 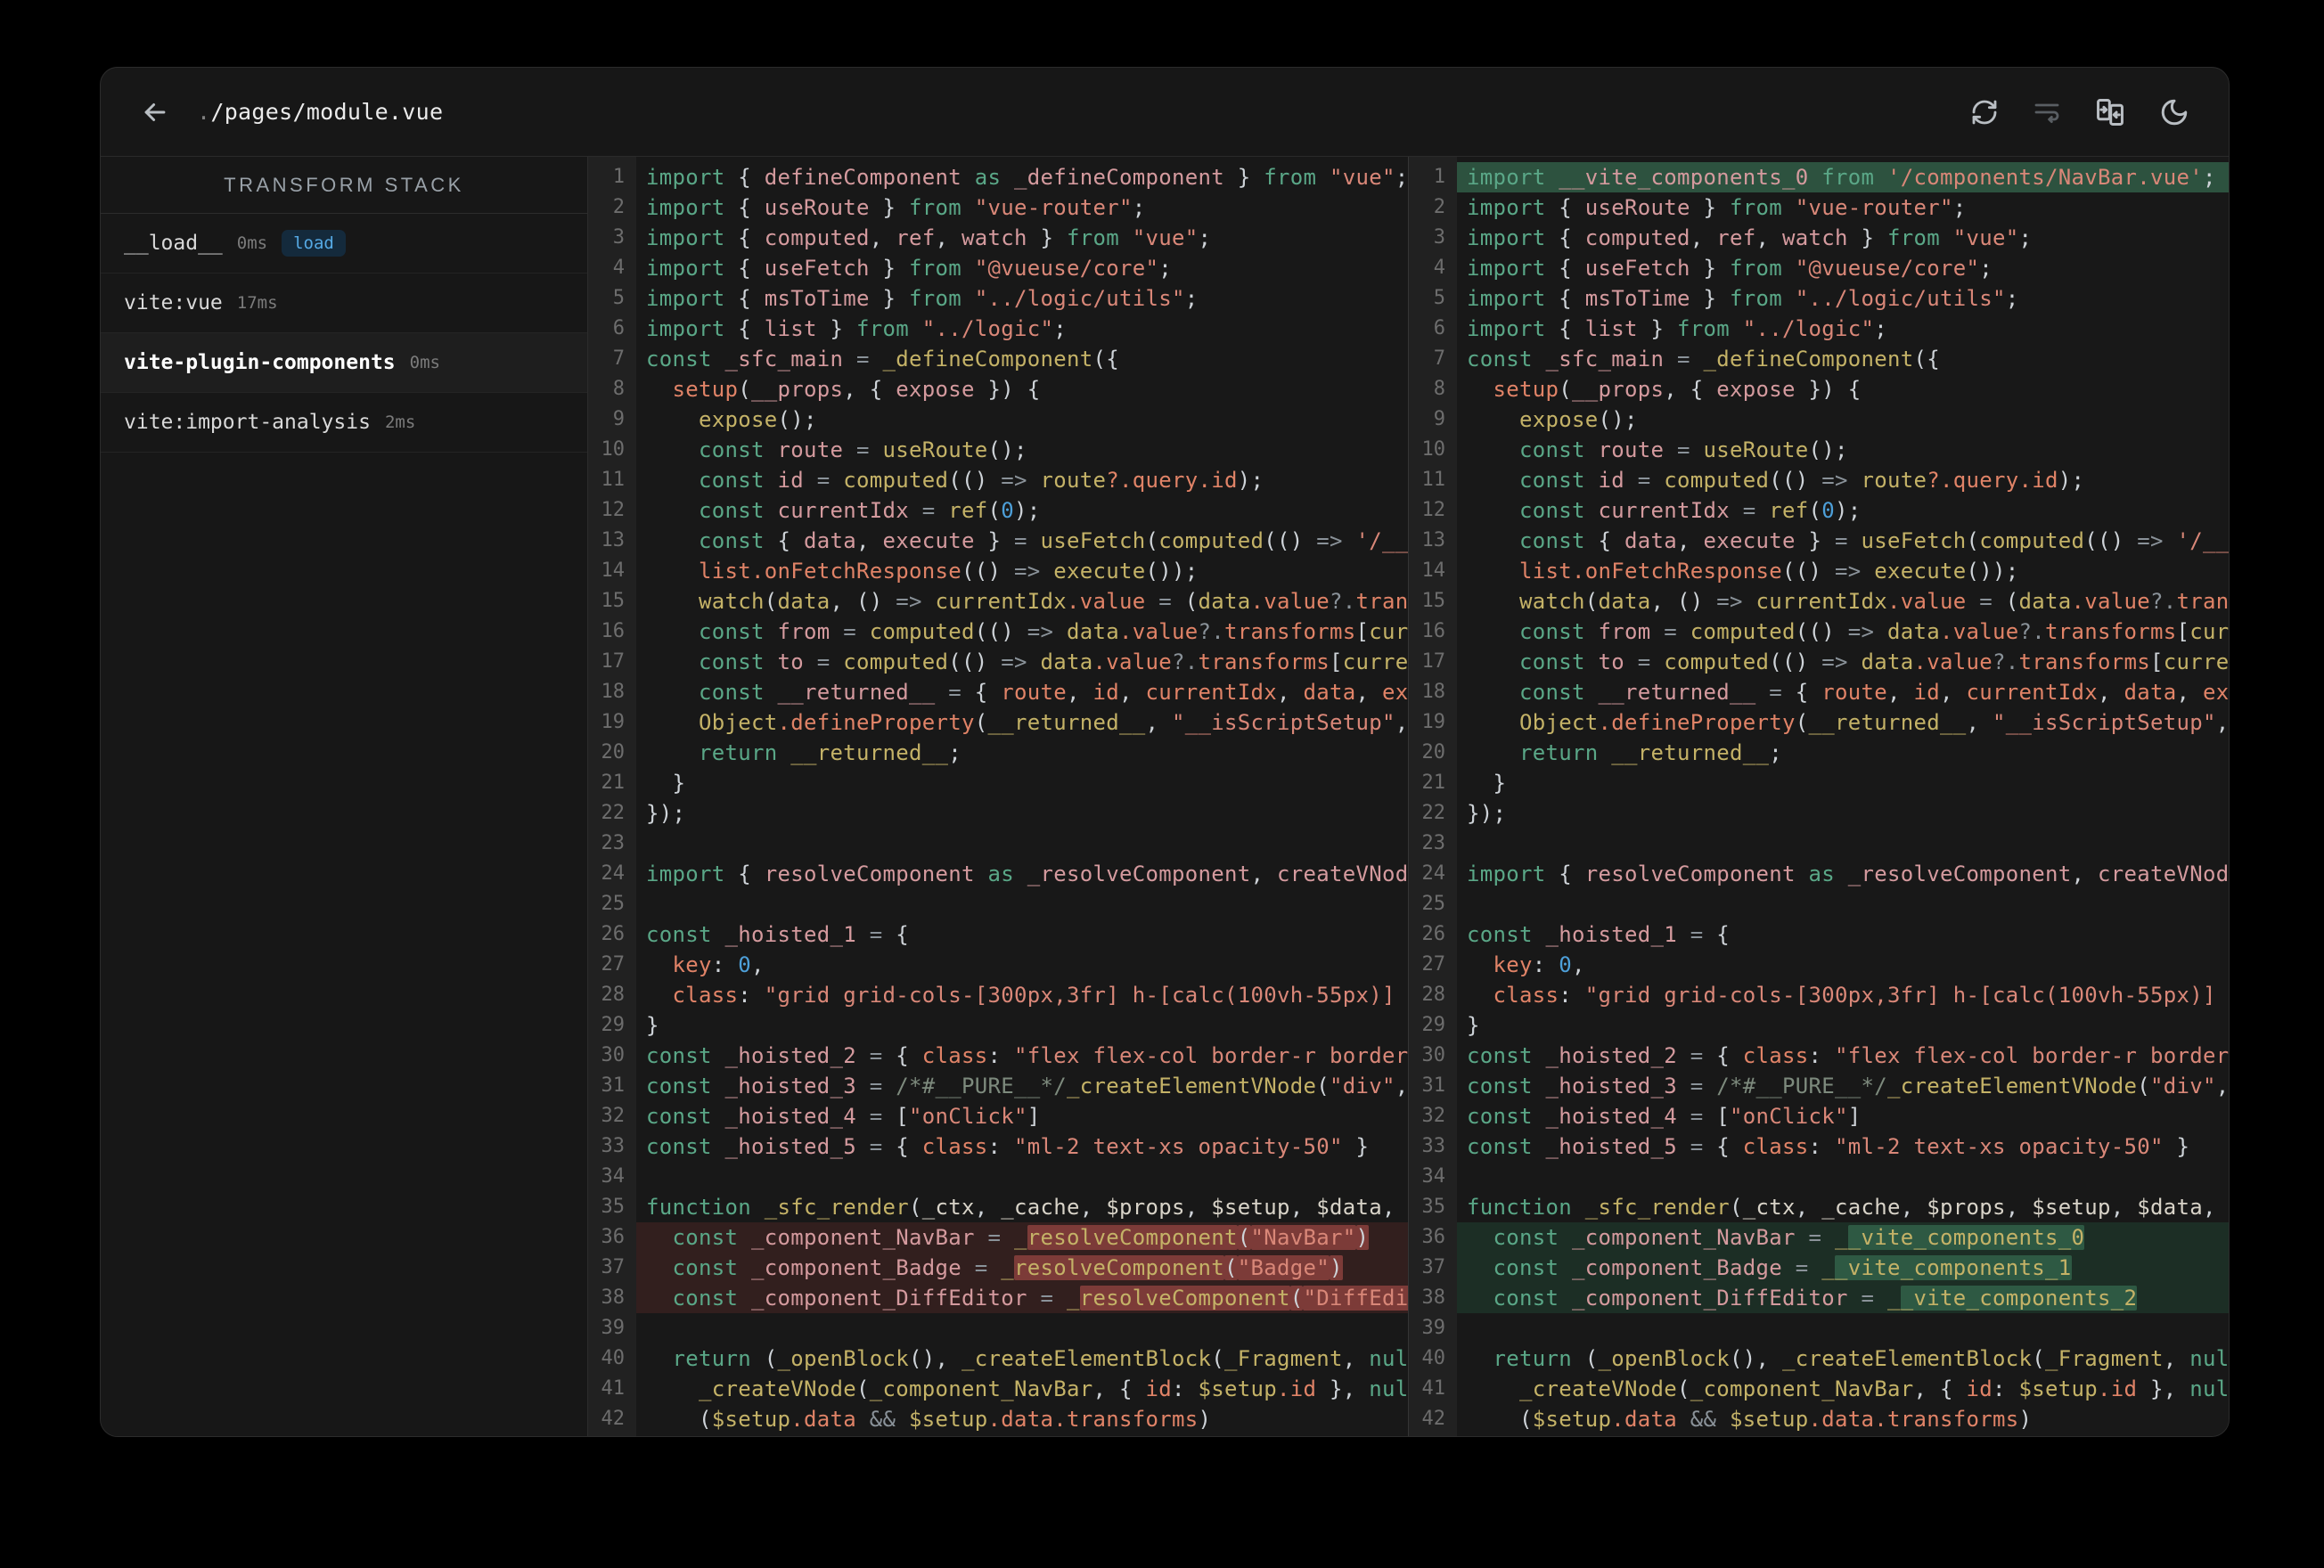 What do you see at coordinates (613, 601) in the screenshot?
I see `line-number: 15` at bounding box center [613, 601].